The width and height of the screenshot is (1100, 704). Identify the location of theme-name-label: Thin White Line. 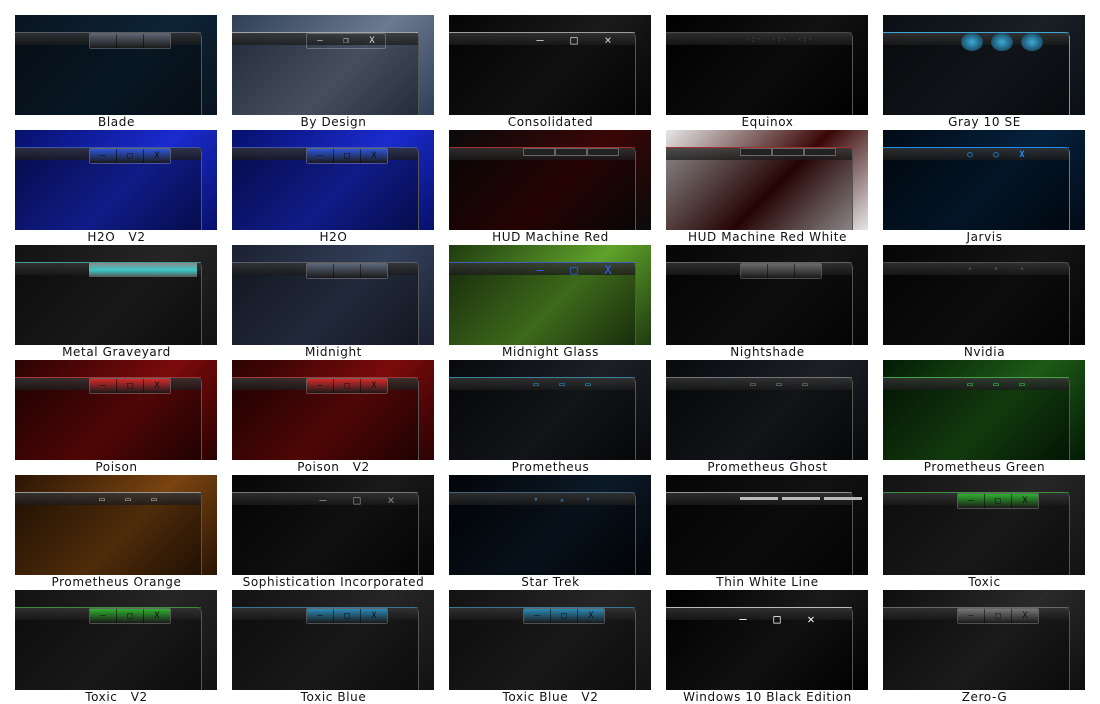
(767, 582).